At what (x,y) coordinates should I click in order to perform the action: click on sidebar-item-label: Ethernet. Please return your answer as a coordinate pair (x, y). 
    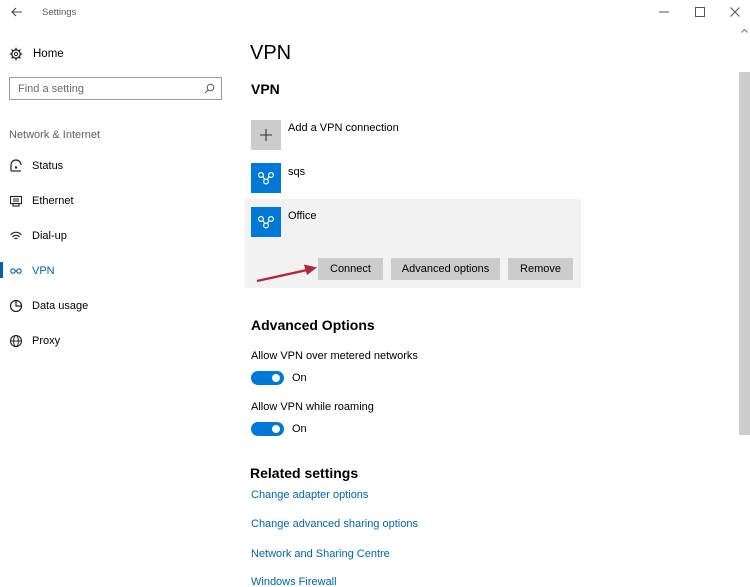
    Looking at the image, I should click on (53, 201).